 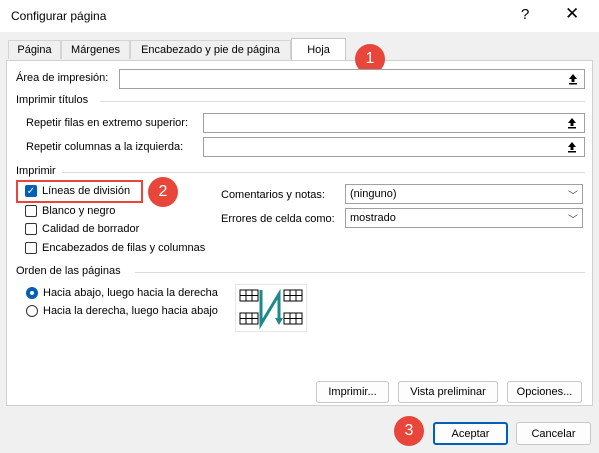 What do you see at coordinates (31, 191) in the screenshot?
I see `gridlines-checkbox: ✓` at bounding box center [31, 191].